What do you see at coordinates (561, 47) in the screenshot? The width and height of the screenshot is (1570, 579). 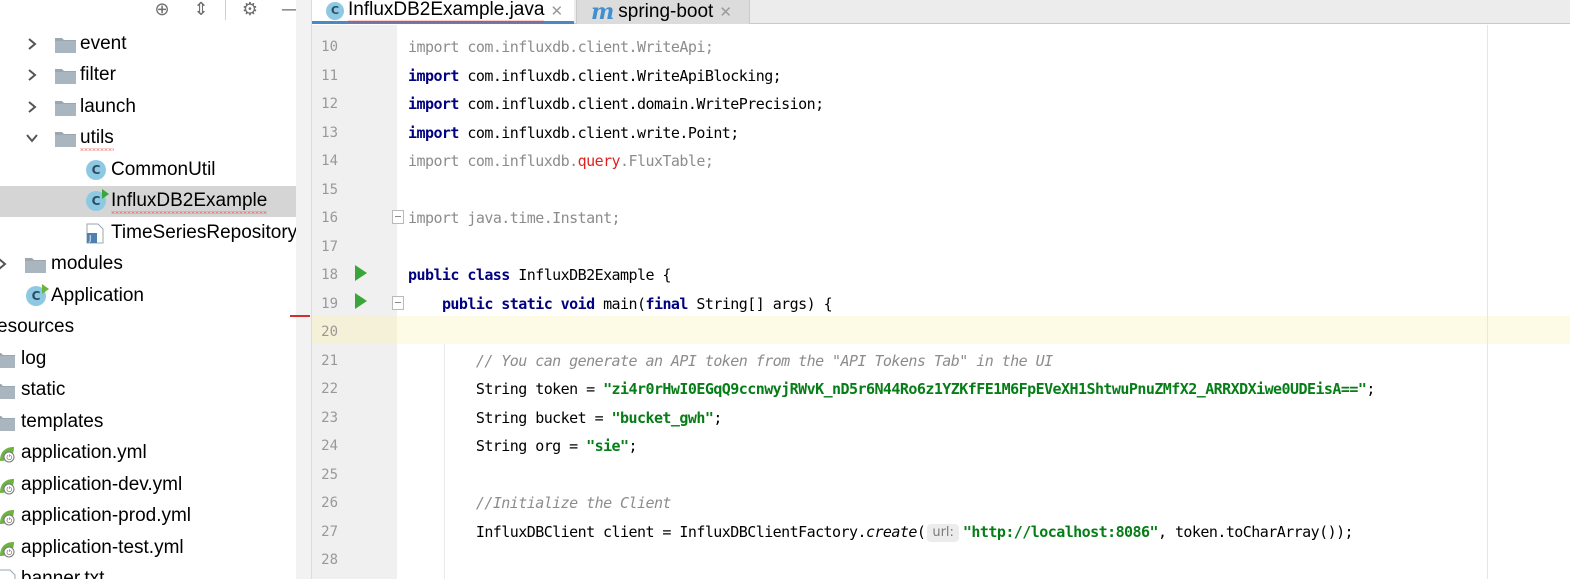 I see `code-text: import com.influxdb.client.WriteApi;` at bounding box center [561, 47].